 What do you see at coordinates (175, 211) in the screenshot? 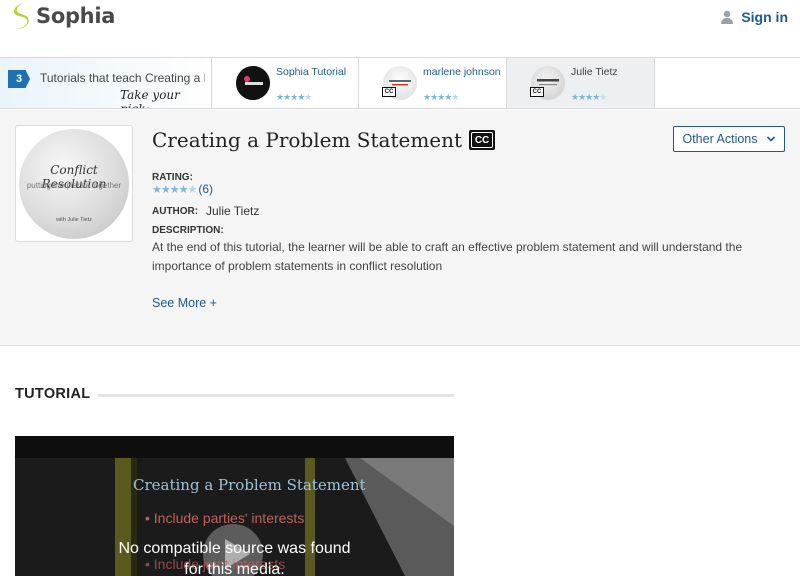
I see `author-label: AUTHOR:` at bounding box center [175, 211].